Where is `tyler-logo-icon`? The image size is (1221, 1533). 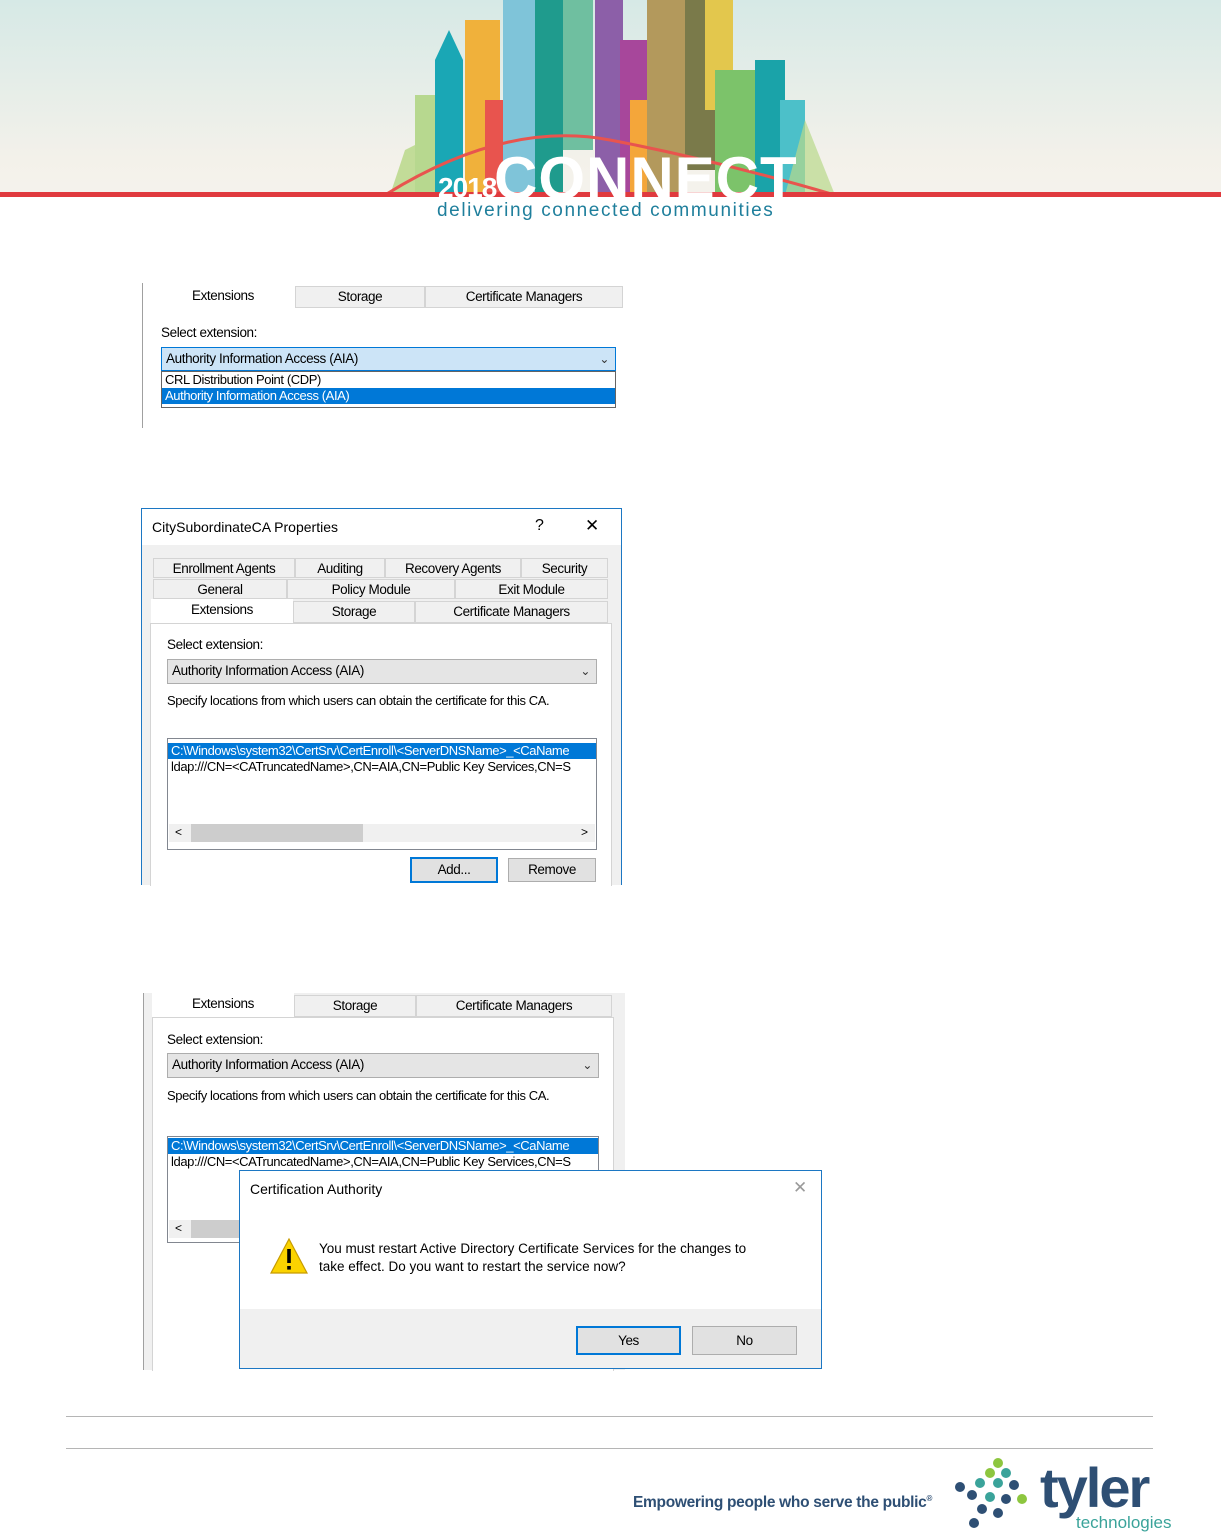 tyler-logo-icon is located at coordinates (991, 1493).